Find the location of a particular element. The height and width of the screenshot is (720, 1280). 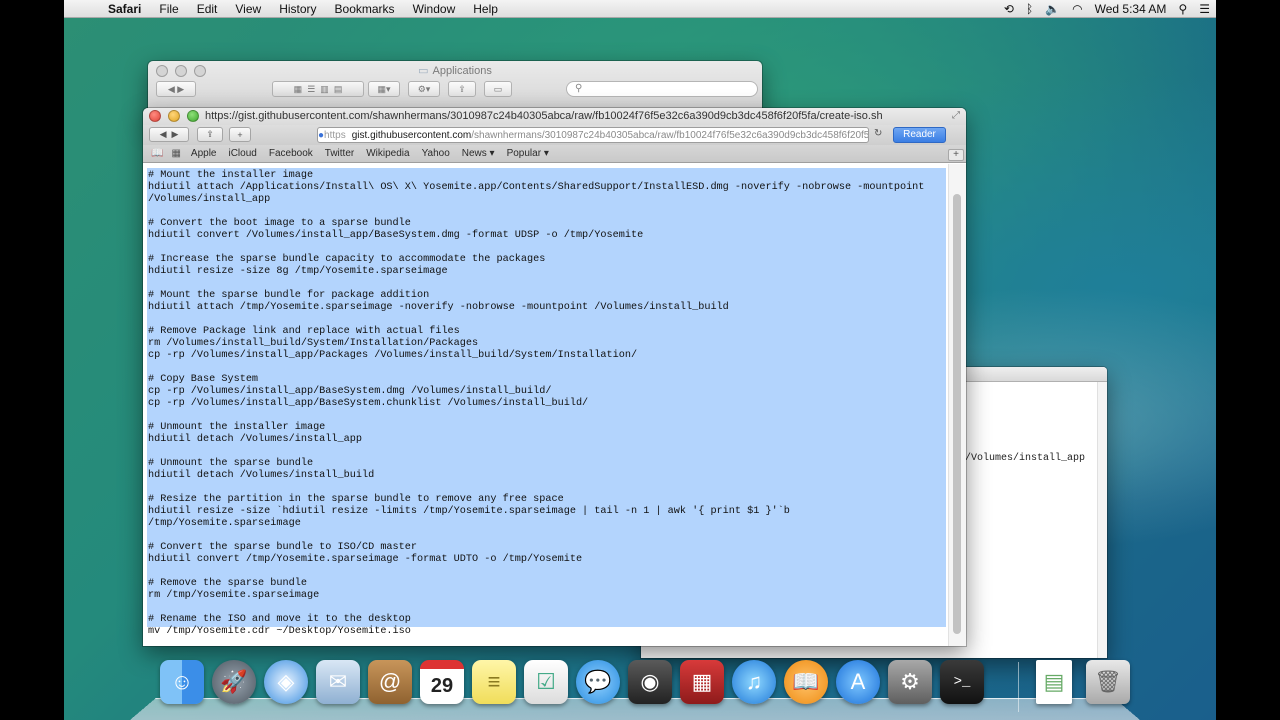

list-view-icon: ☰ is located at coordinates (311, 89).